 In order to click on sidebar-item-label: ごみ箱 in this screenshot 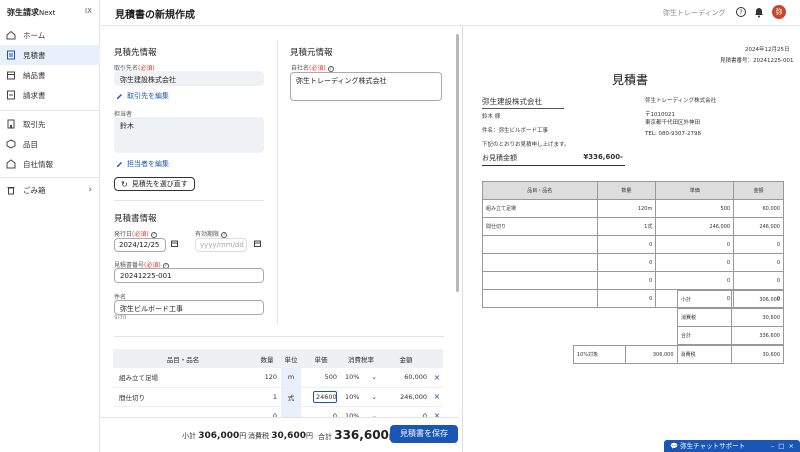, I will do `click(34, 190)`.